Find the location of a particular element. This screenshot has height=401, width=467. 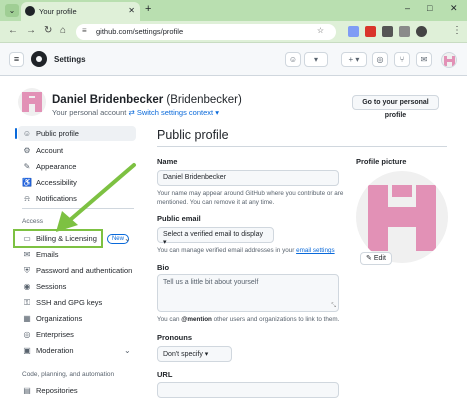

annotation-arrow is located at coordinates (96, 197).